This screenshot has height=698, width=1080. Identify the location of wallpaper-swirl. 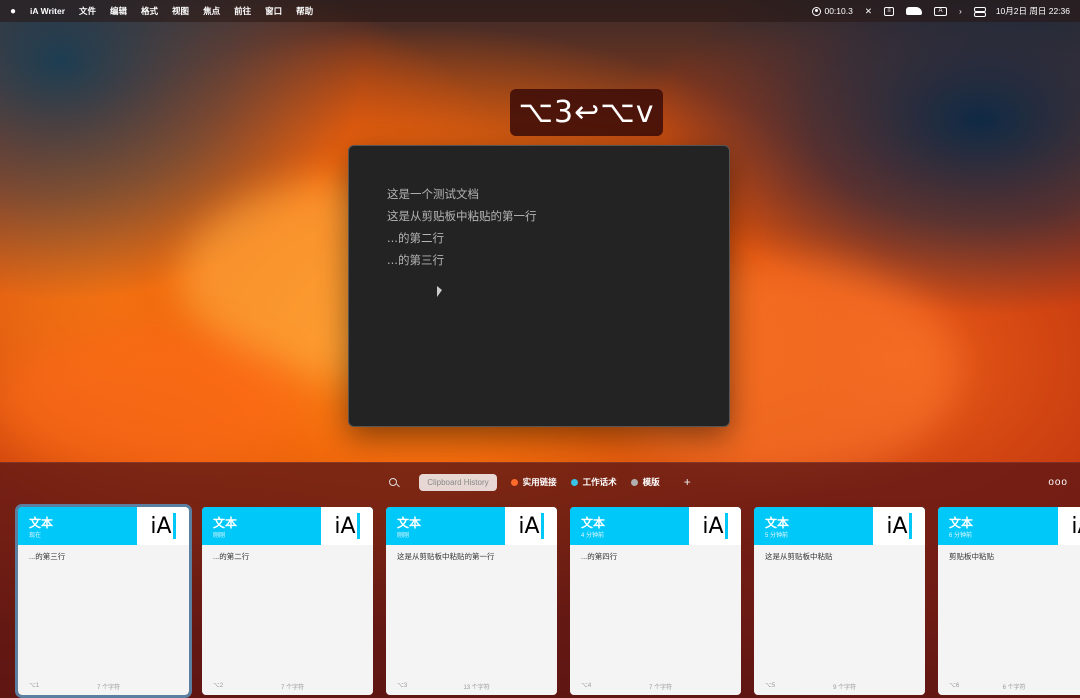
(150, 400).